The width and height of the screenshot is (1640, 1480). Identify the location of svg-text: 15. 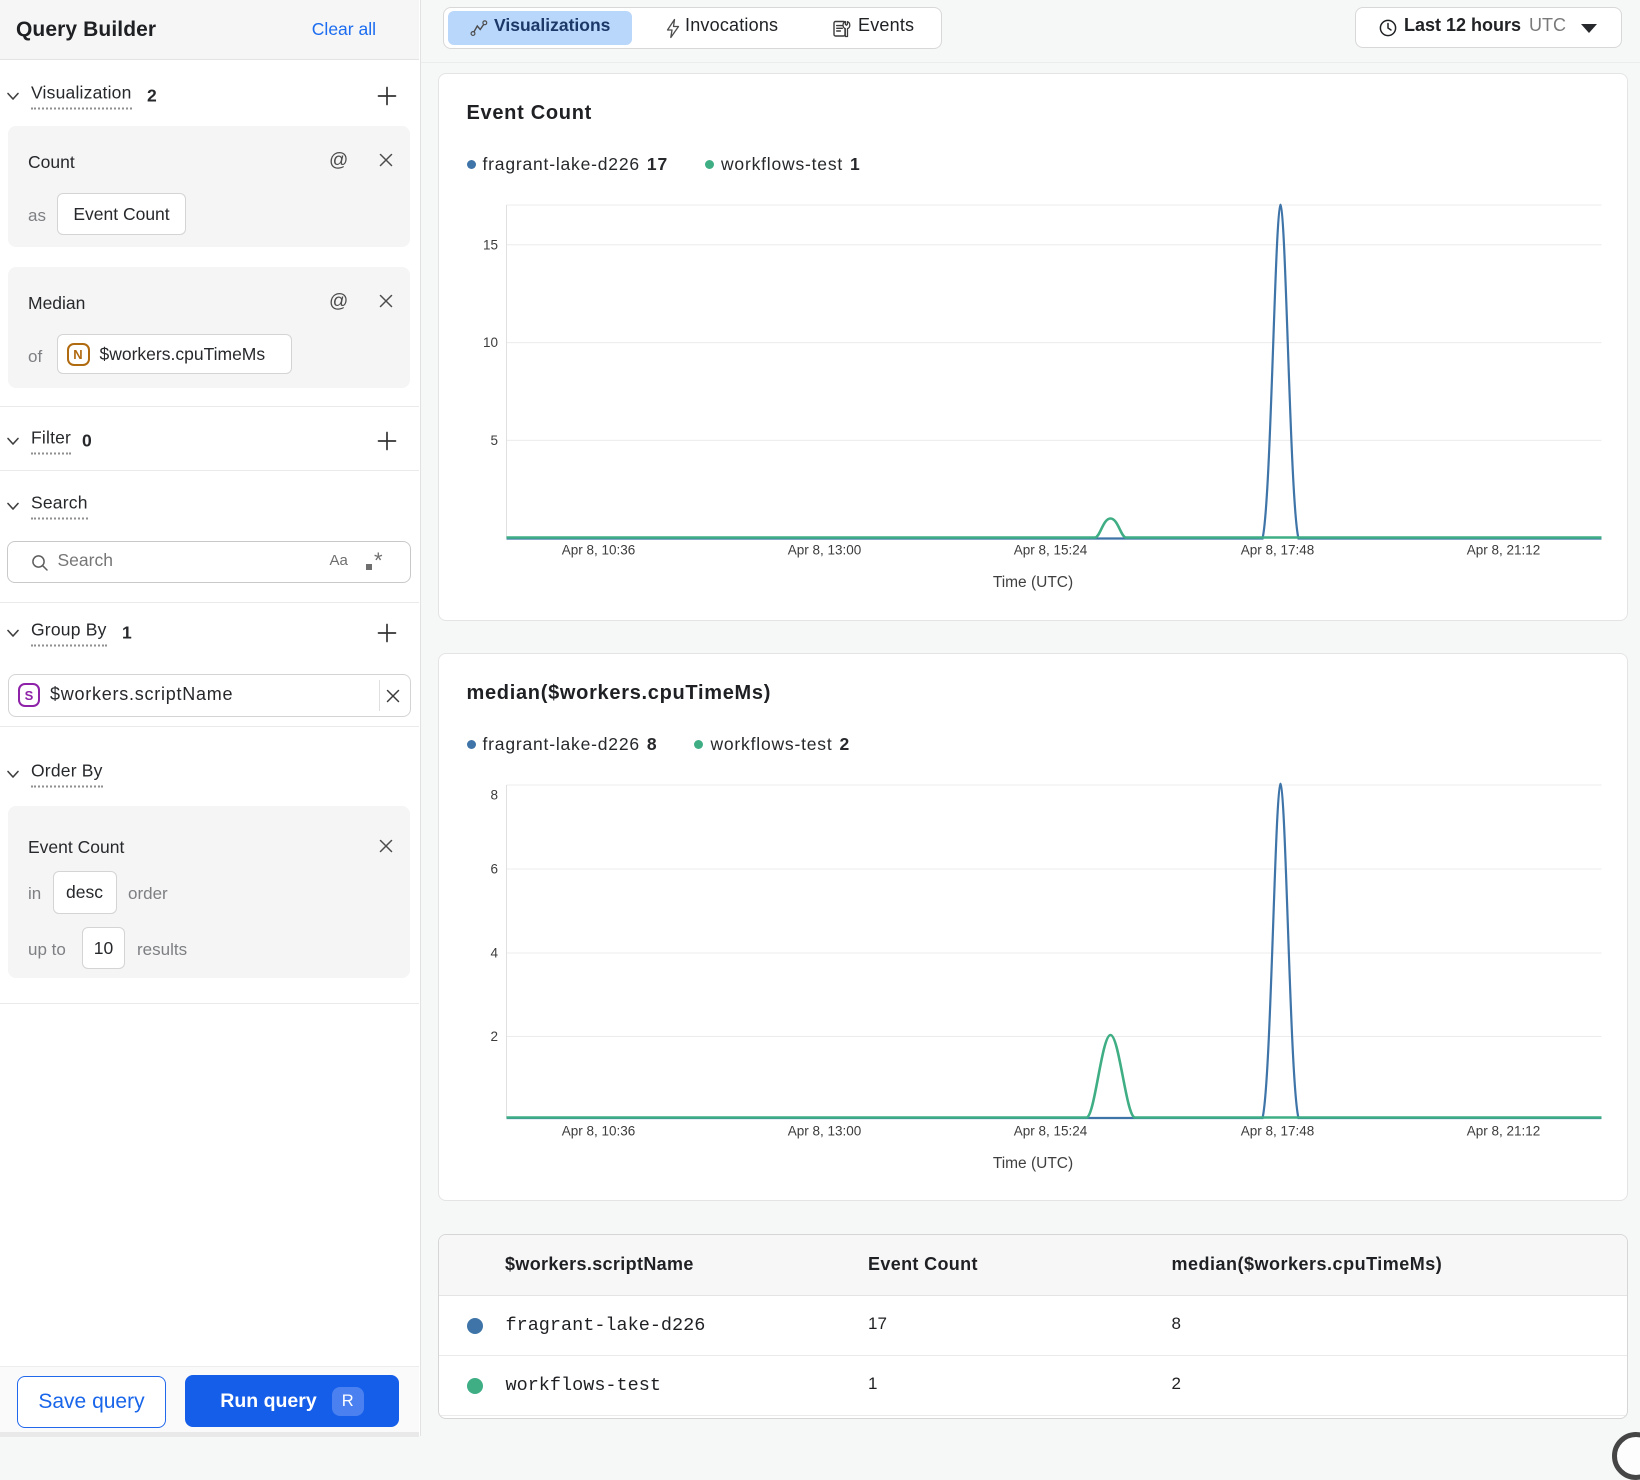
(489, 244).